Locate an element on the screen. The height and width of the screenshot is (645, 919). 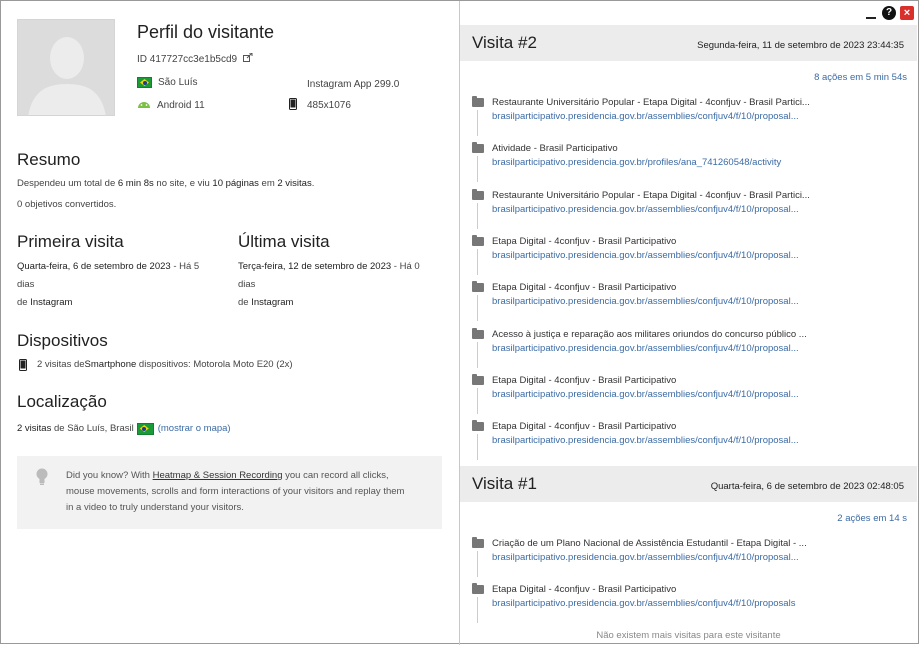
avatar is located at coordinates (66, 67).